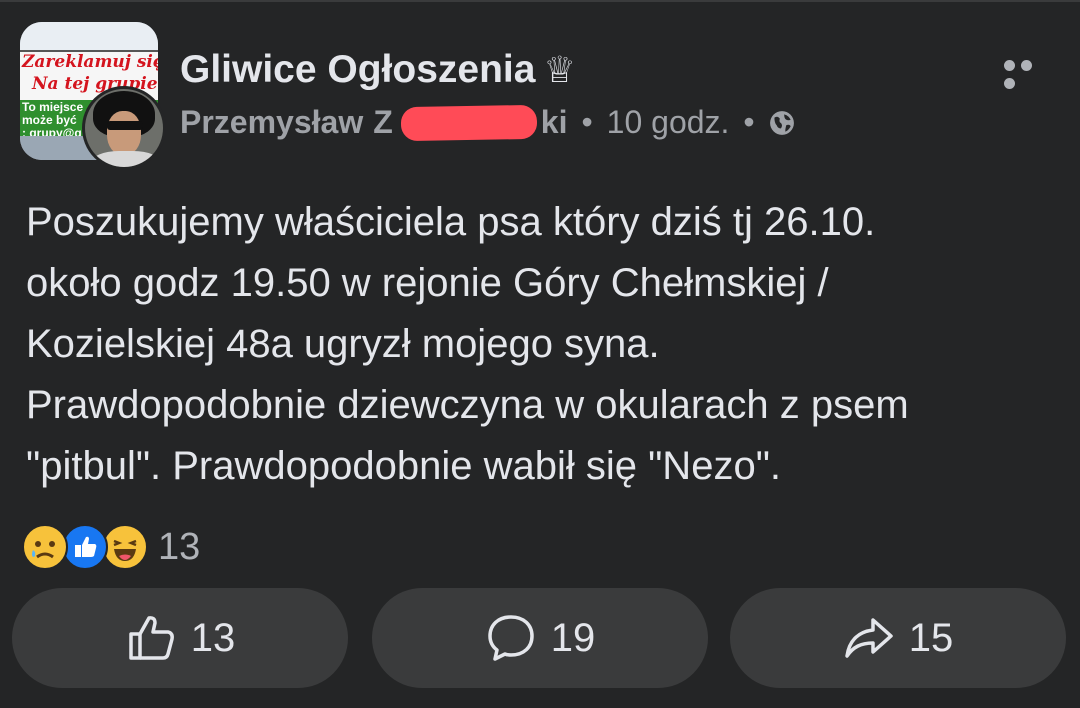  I want to click on sad-icon, so click(45, 547).